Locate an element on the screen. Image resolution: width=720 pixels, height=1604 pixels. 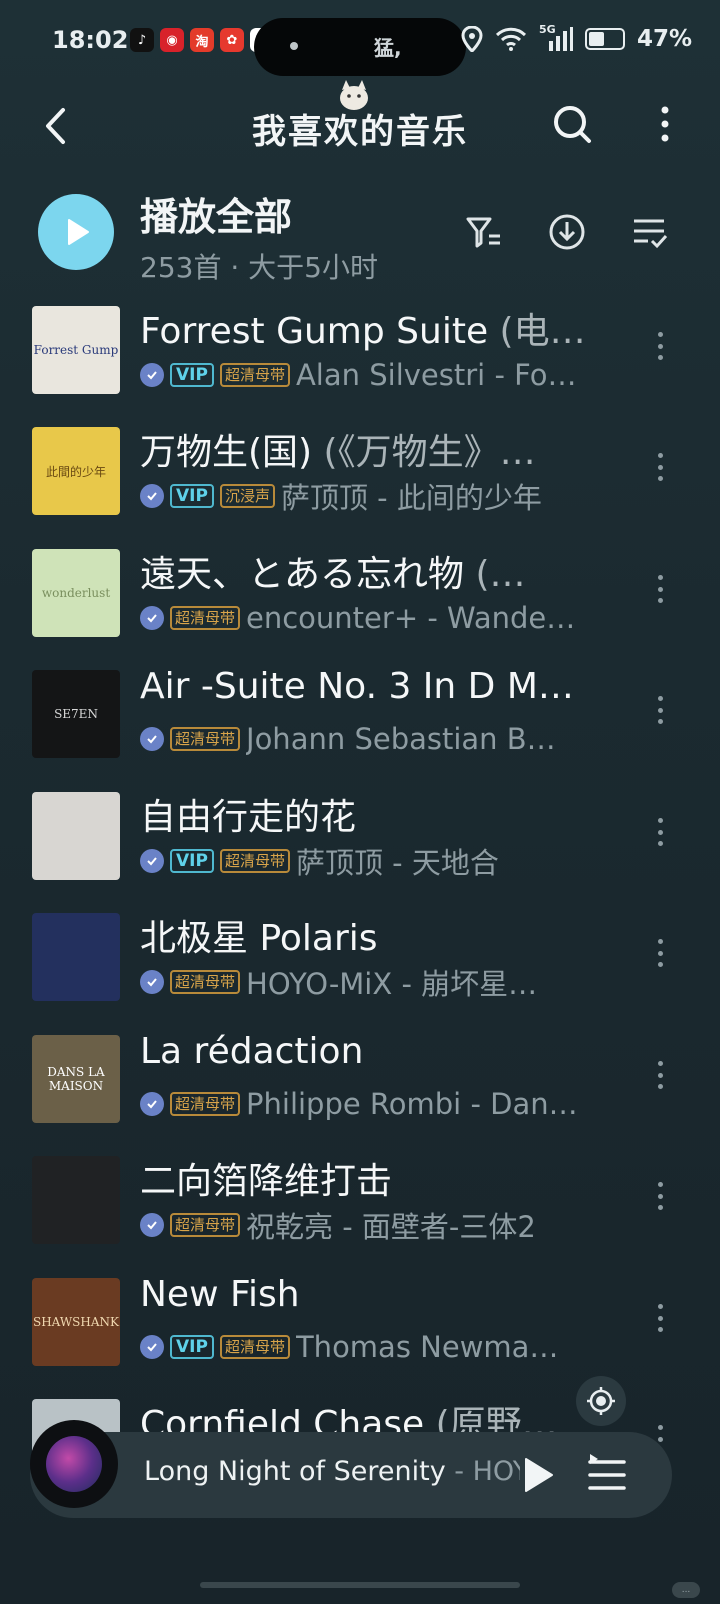
cover-text: 此間的少年 is located at coordinates (75, 471).